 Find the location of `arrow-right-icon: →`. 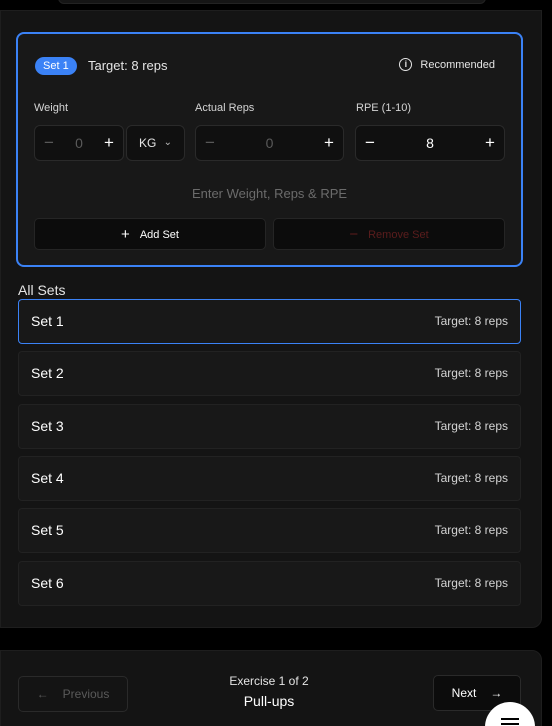

arrow-right-icon: → is located at coordinates (496, 693).